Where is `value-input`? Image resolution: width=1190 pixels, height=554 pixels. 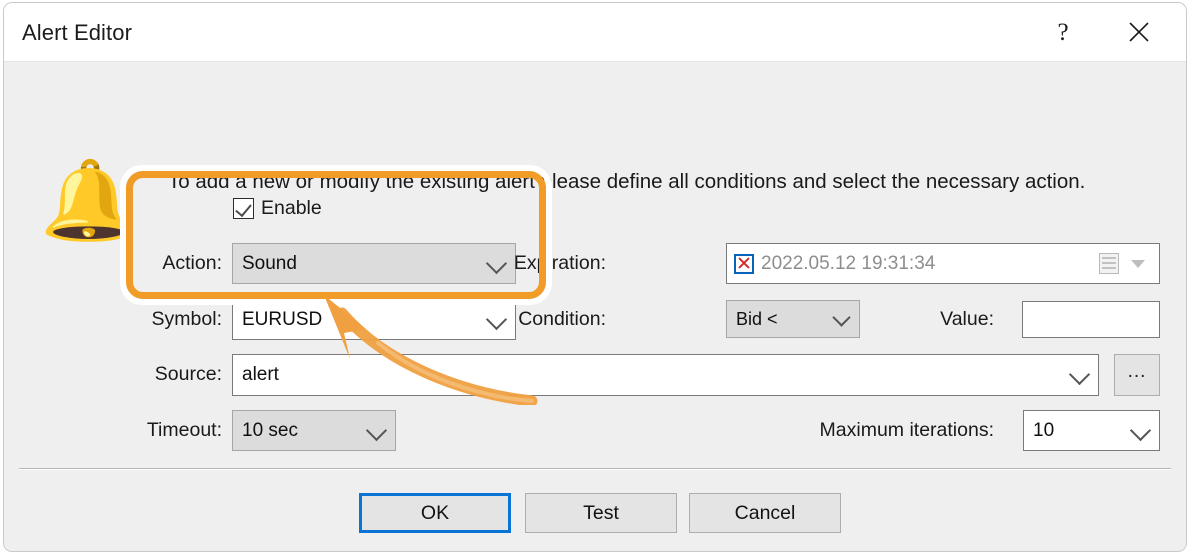 value-input is located at coordinates (1091, 319).